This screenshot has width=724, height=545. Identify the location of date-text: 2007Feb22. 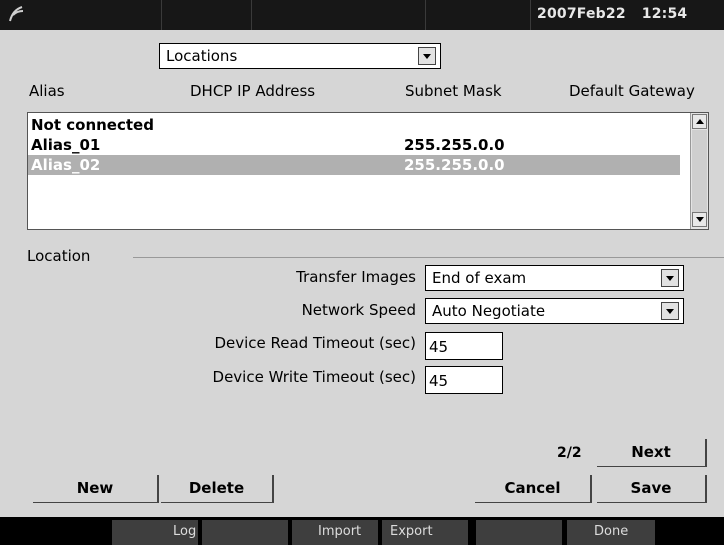
(581, 14).